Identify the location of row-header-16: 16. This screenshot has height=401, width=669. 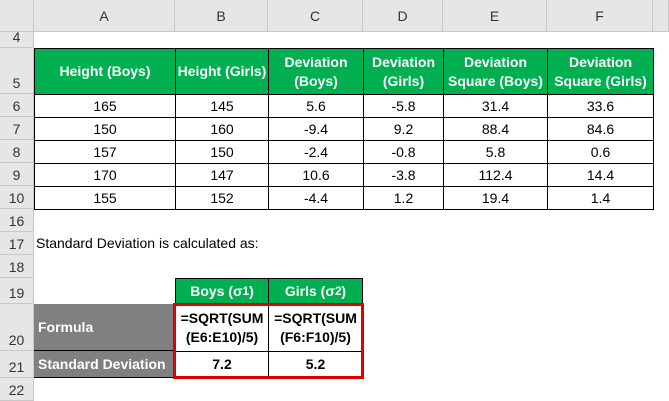
(17, 220).